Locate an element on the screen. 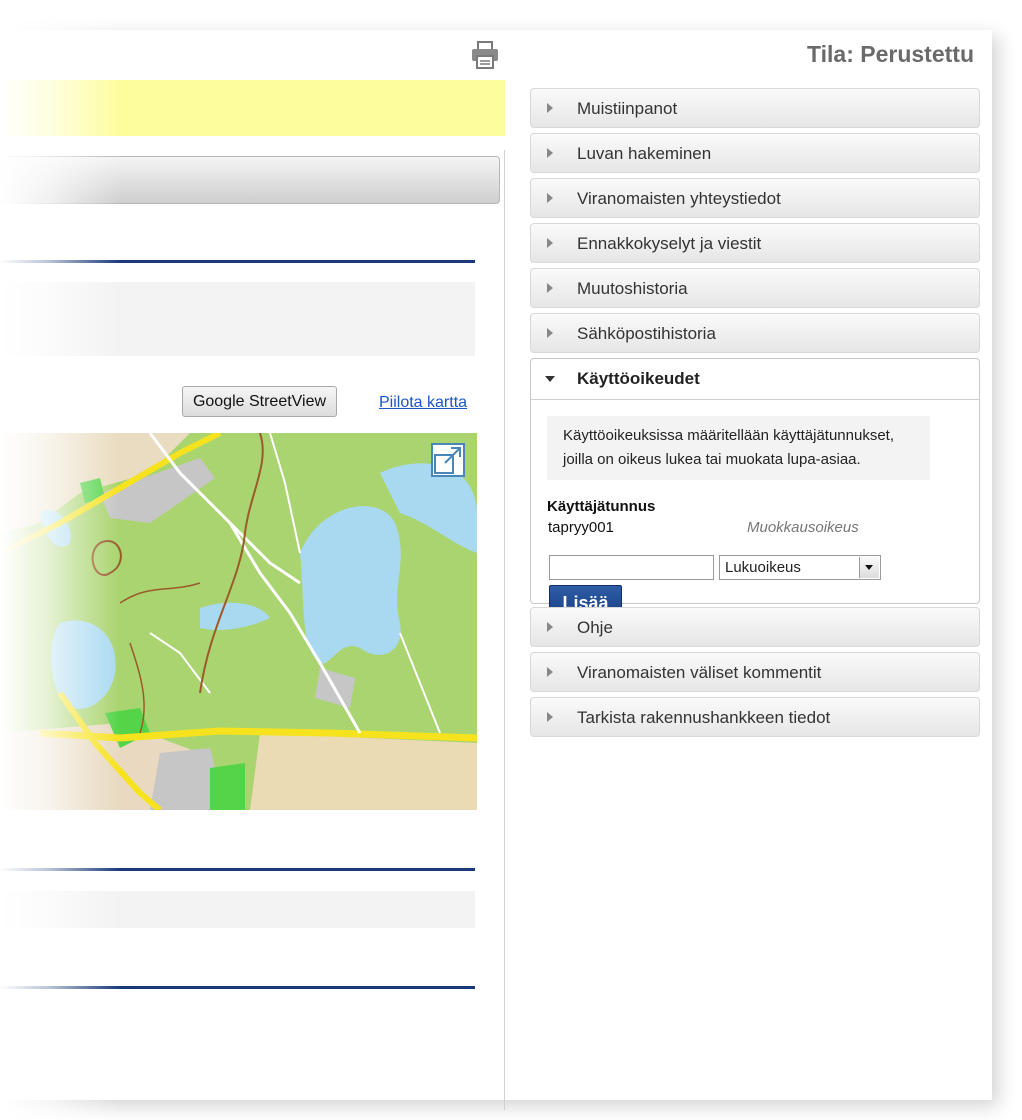 This screenshot has width=1022, height=1120. accordion-item-label: Käyttöoikeudet is located at coordinates (638, 378).